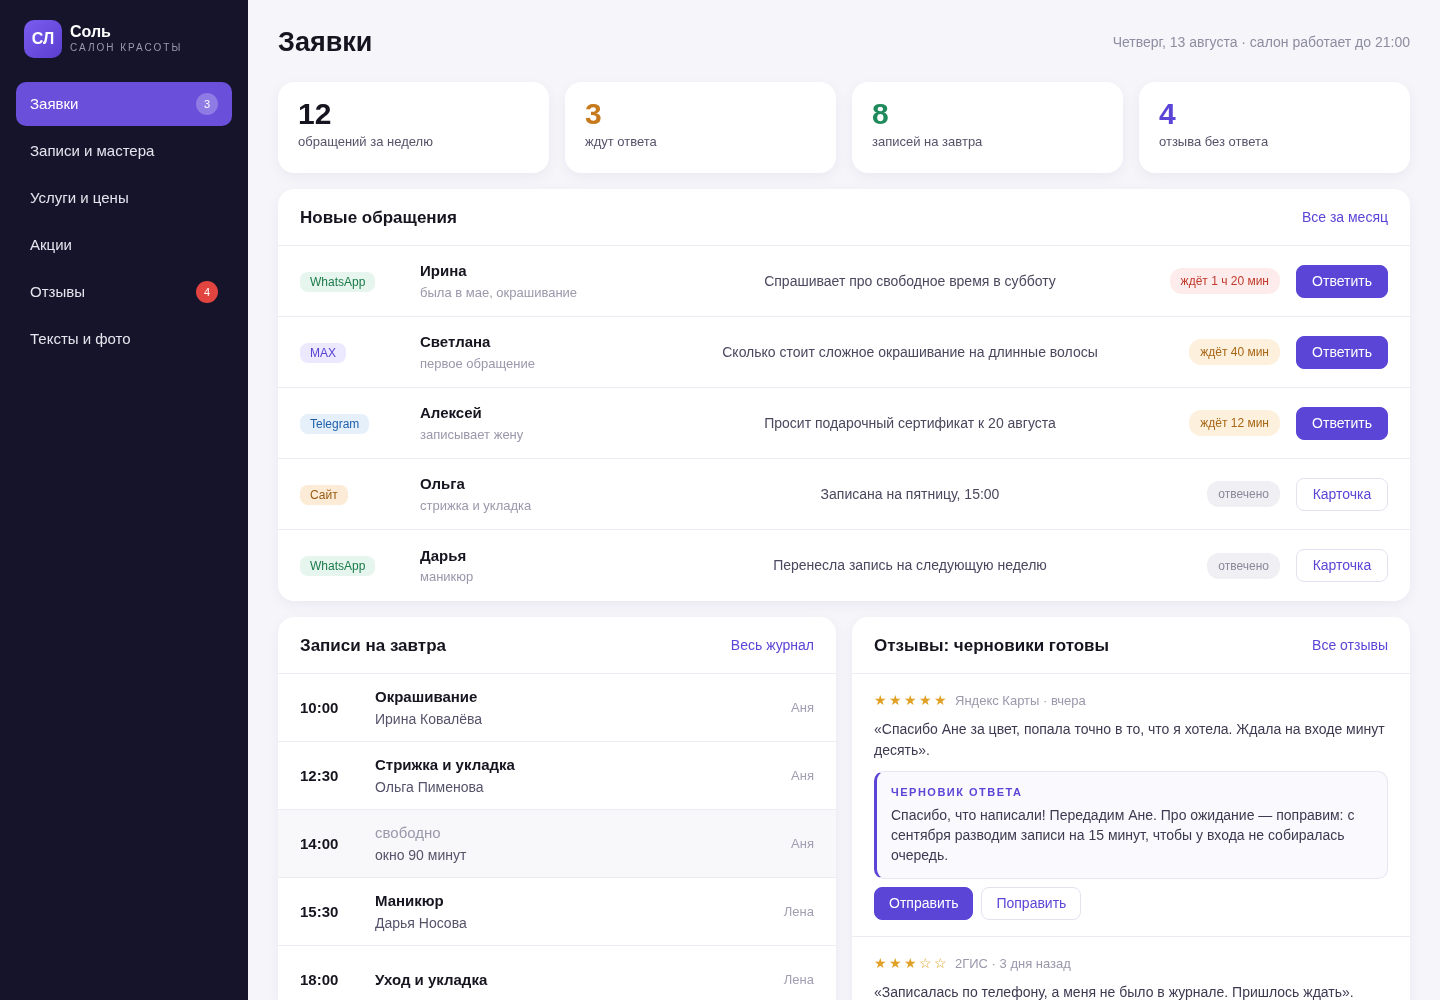  Describe the element at coordinates (1130, 740) in the screenshot. I see `review-text: «Спасибо Ане за цвет, попала точно в то, что я хотела. Ждала на входе минут десять».` at that location.